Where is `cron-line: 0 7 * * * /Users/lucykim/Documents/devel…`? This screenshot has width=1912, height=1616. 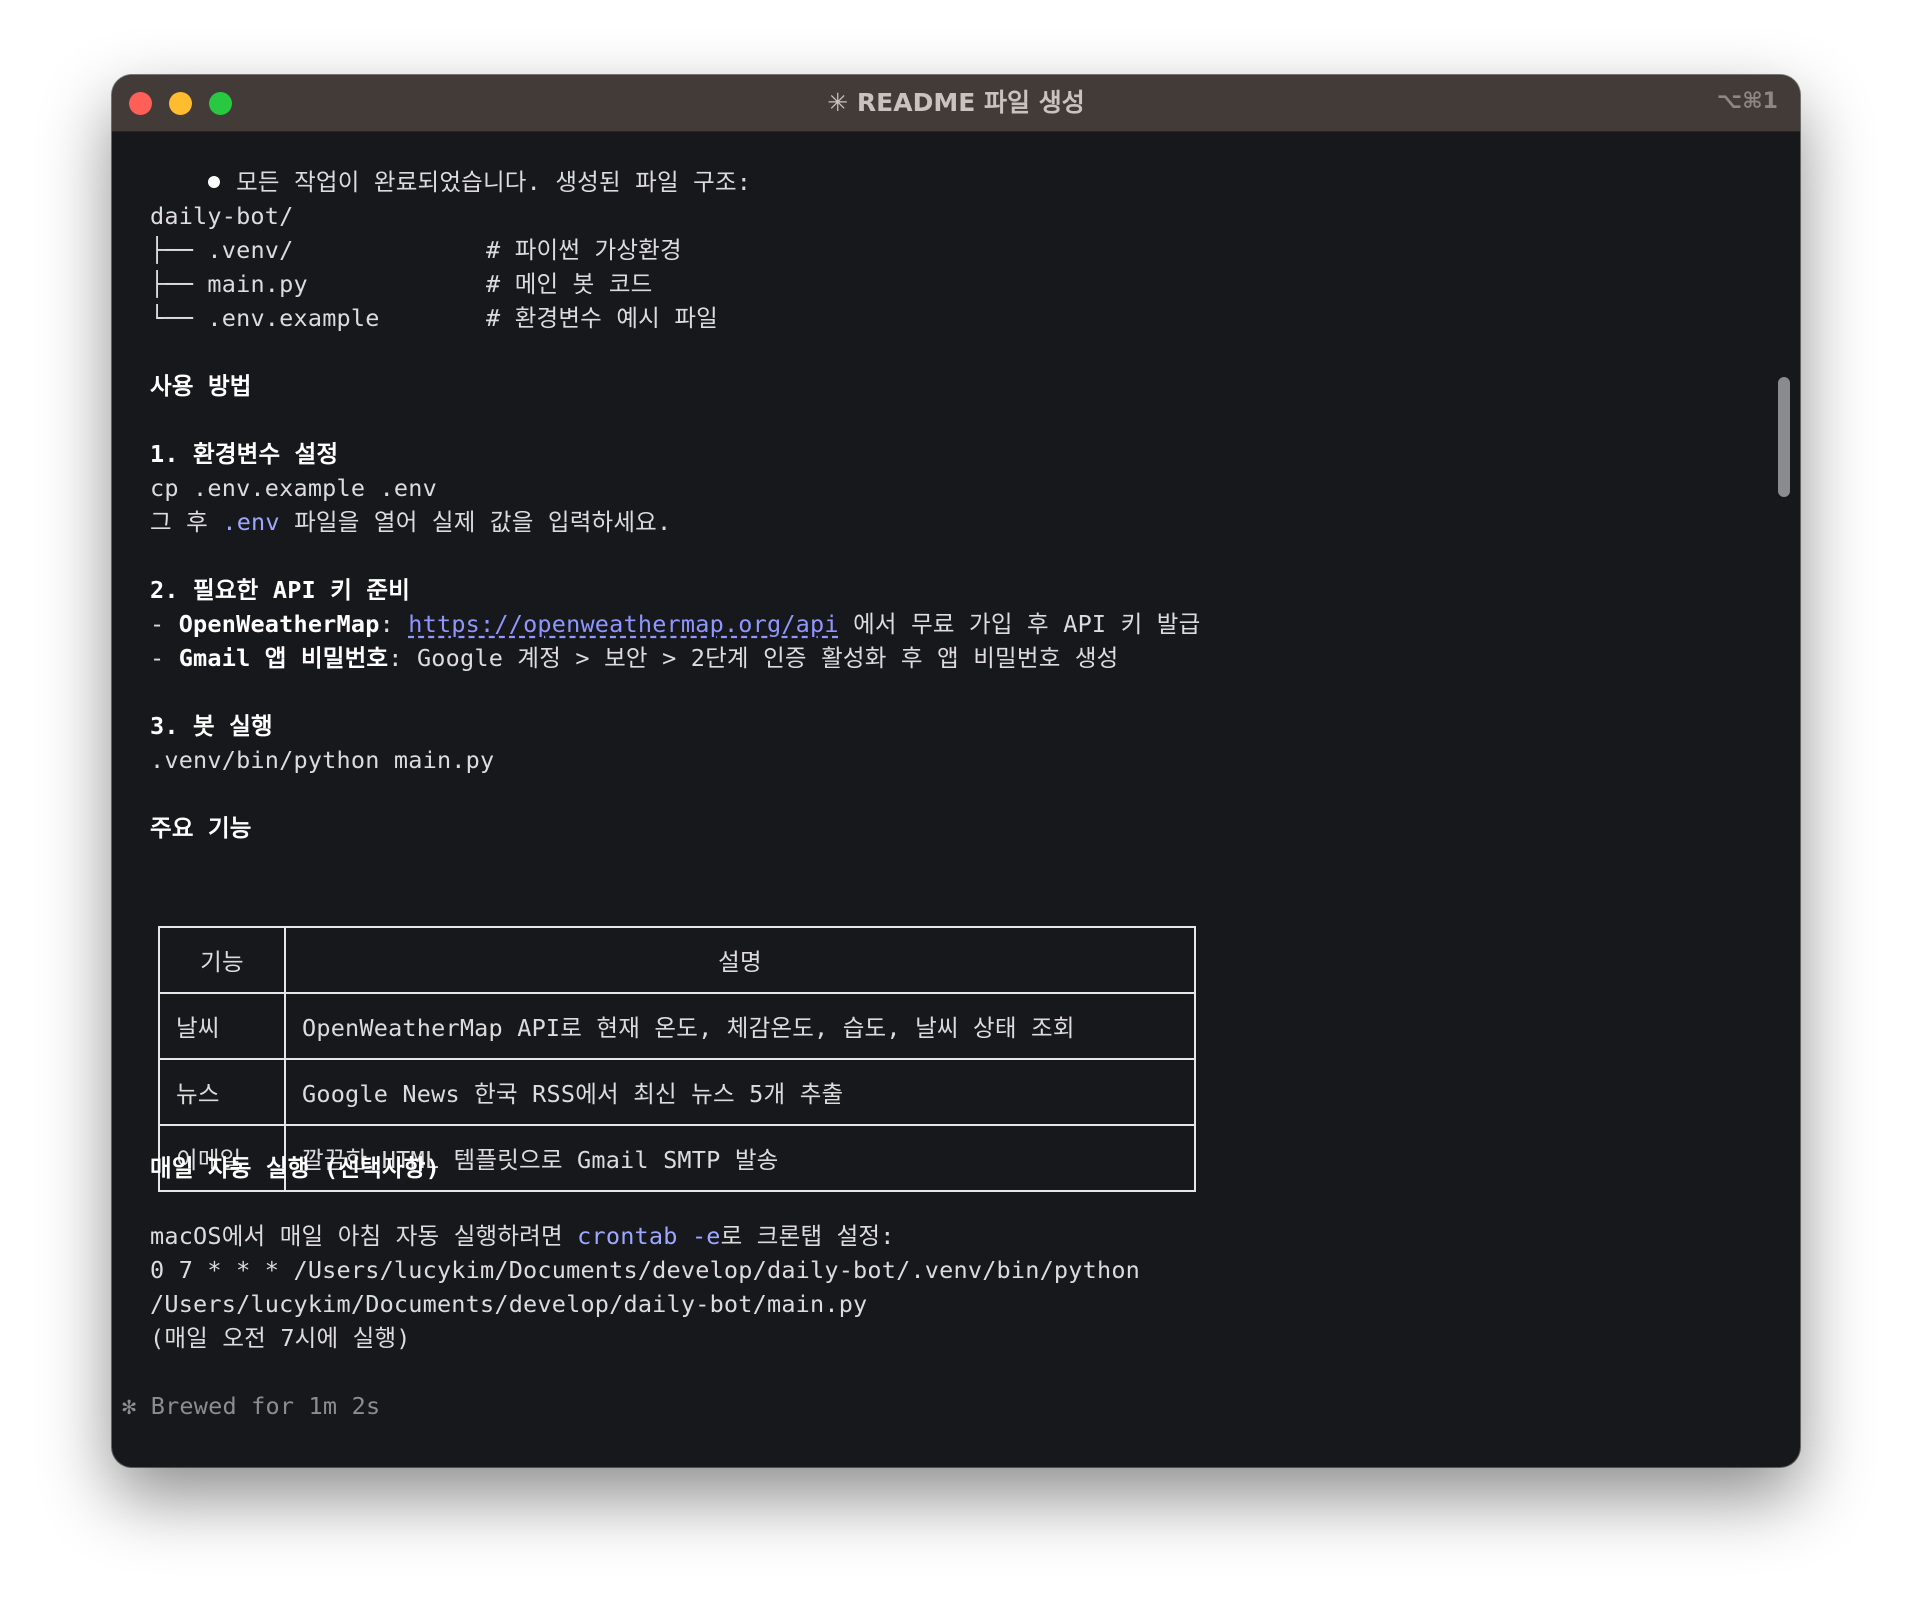 cron-line: 0 7 * * * /Users/lucykim/Documents/devel… is located at coordinates (645, 1270).